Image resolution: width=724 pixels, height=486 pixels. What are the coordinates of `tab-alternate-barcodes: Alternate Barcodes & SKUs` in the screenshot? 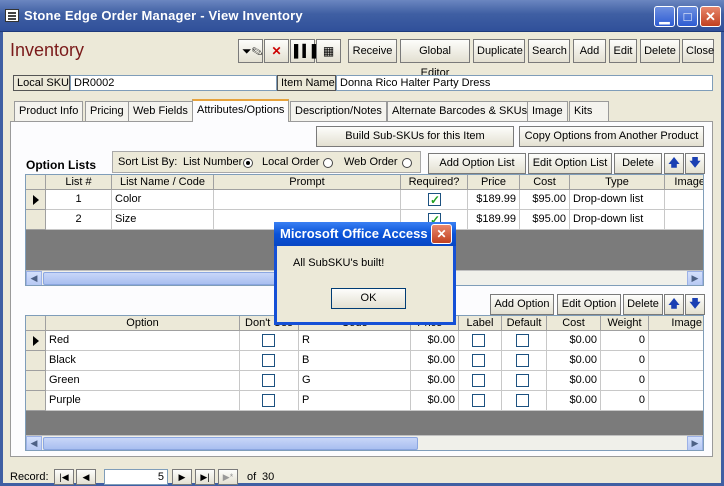 It's located at (460, 111).